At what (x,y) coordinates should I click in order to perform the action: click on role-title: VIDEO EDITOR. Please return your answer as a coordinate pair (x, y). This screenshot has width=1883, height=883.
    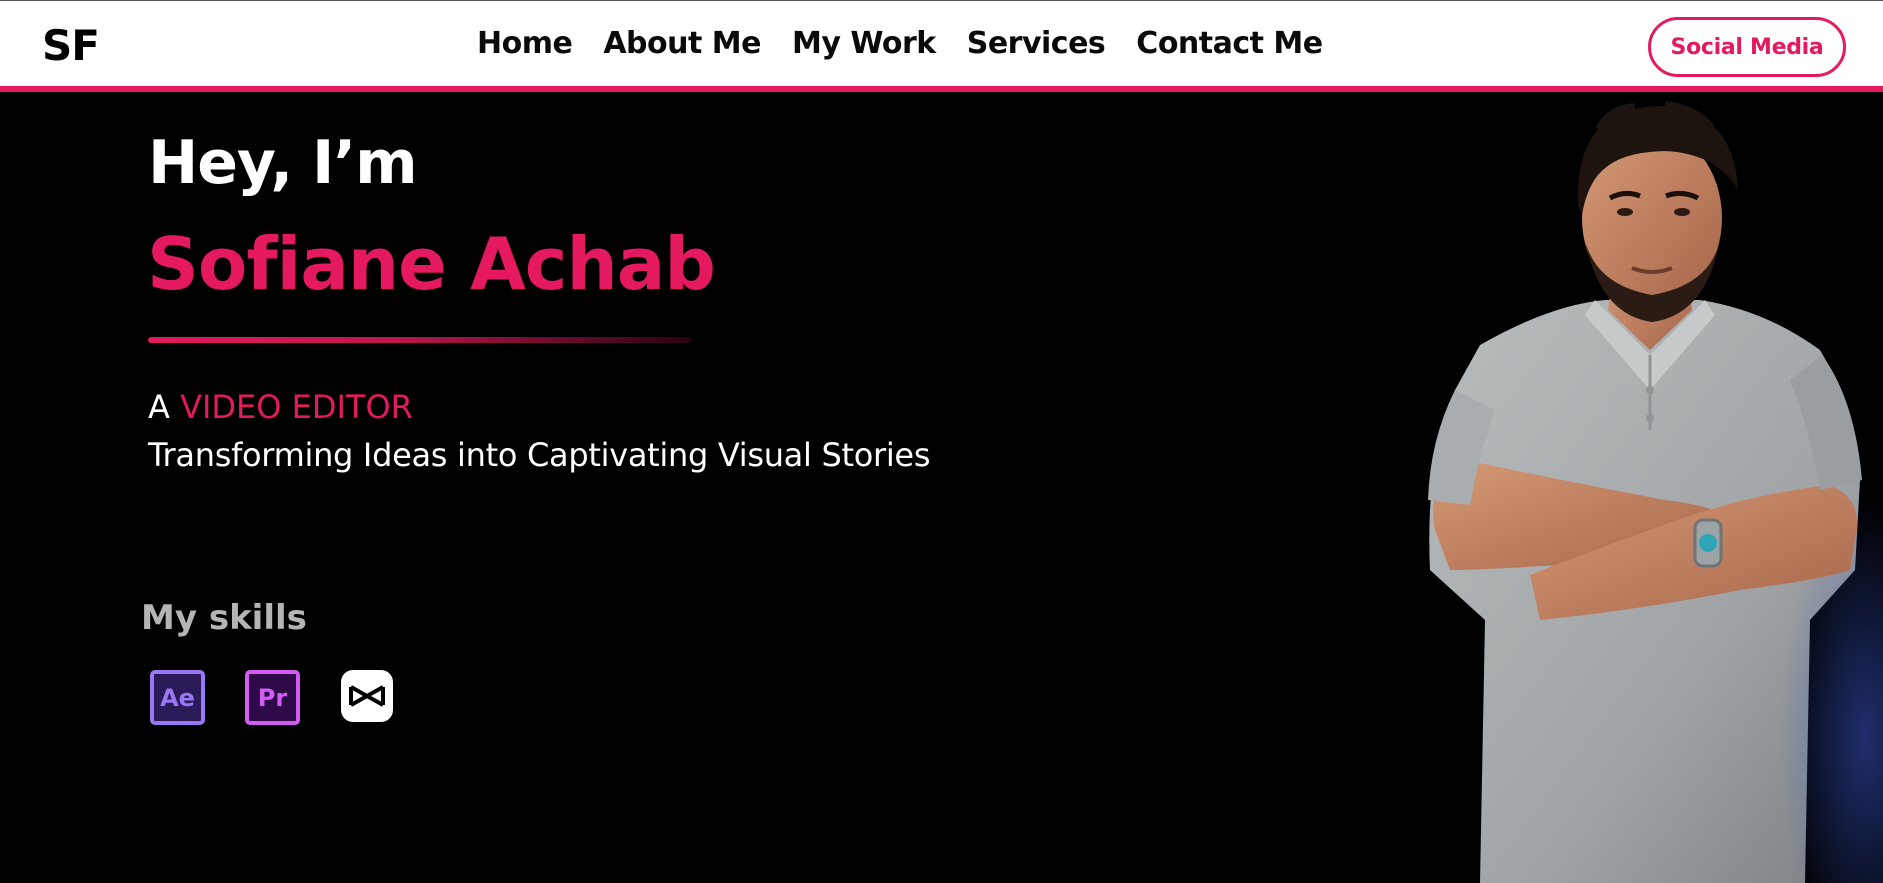
    Looking at the image, I should click on (296, 407).